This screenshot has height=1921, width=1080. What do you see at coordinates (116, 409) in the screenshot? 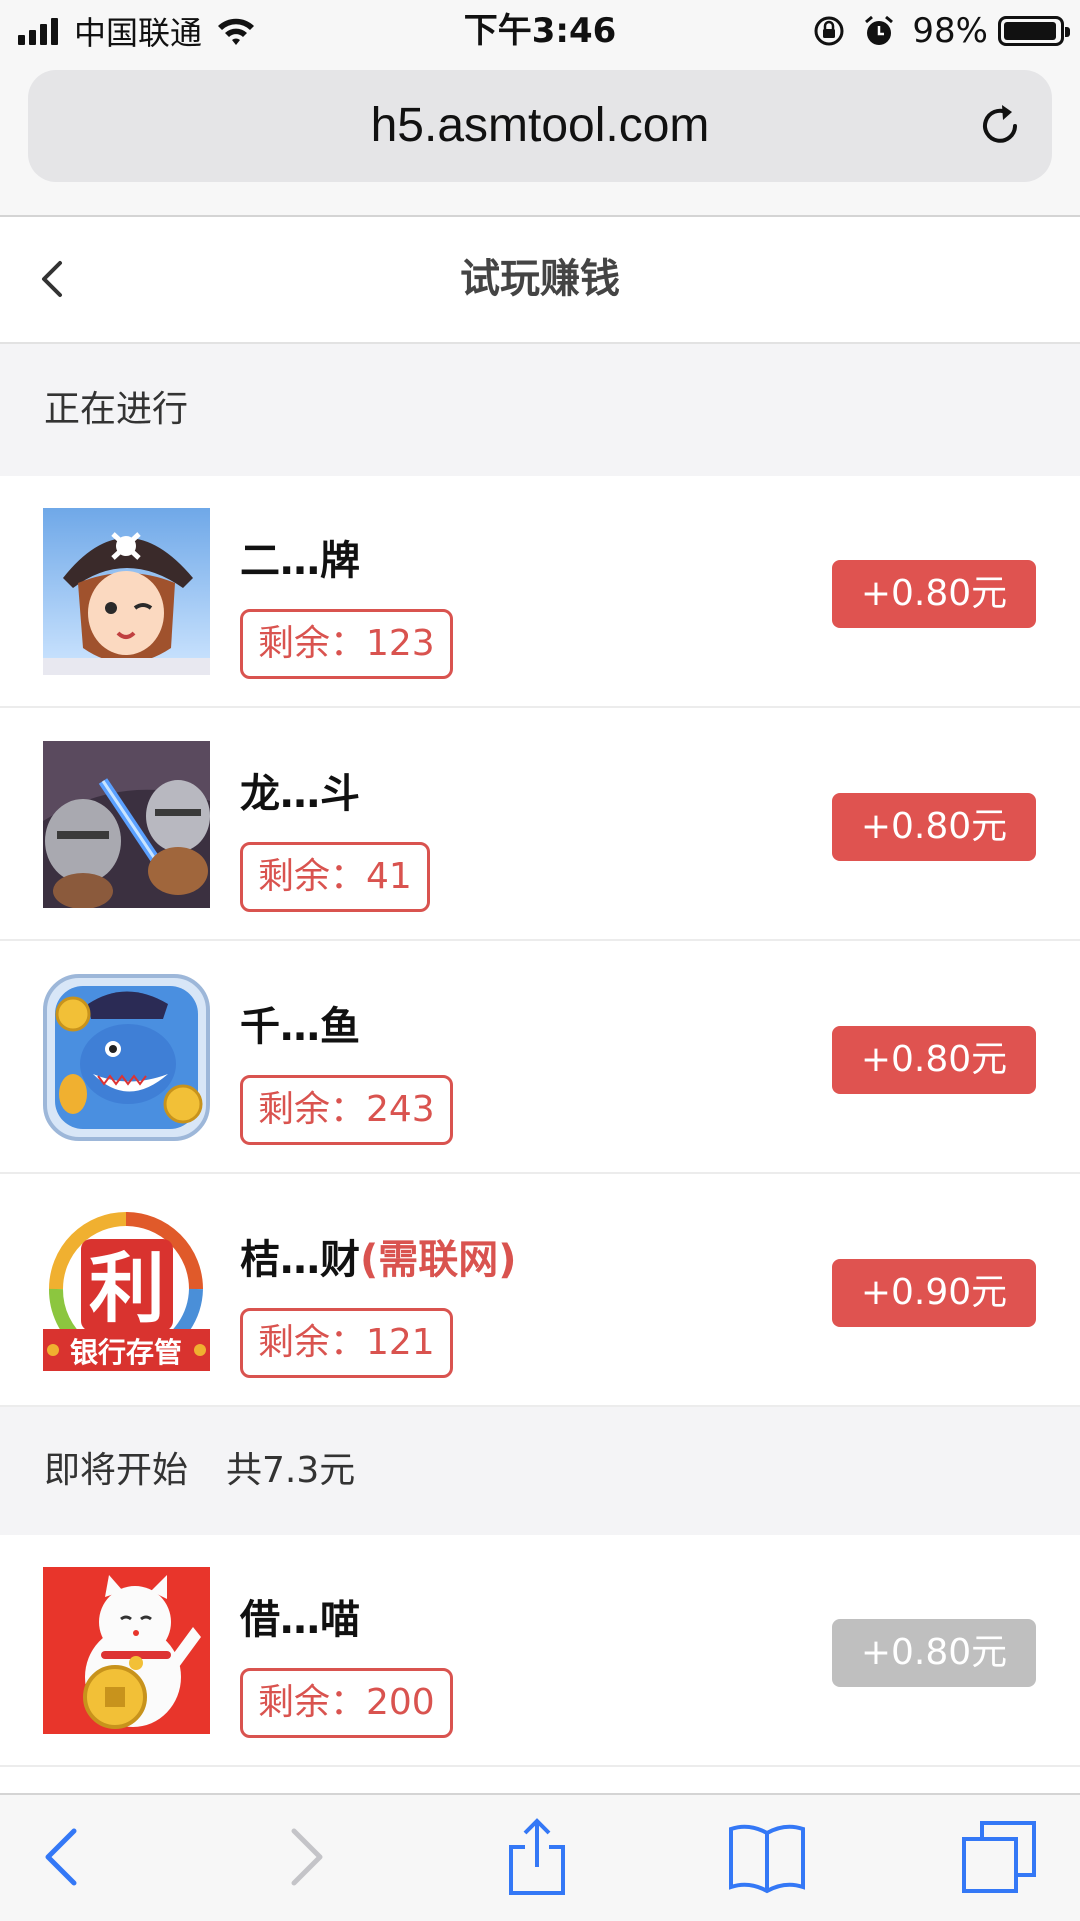
I see `section-title-ongoing: 正在进行` at bounding box center [116, 409].